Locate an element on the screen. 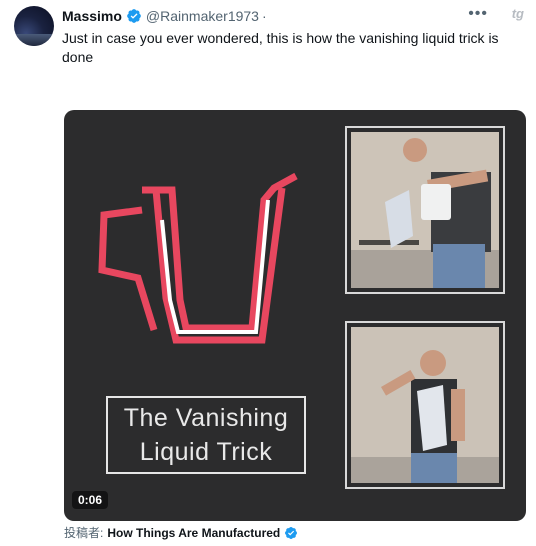  video-frame-top is located at coordinates (425, 210).